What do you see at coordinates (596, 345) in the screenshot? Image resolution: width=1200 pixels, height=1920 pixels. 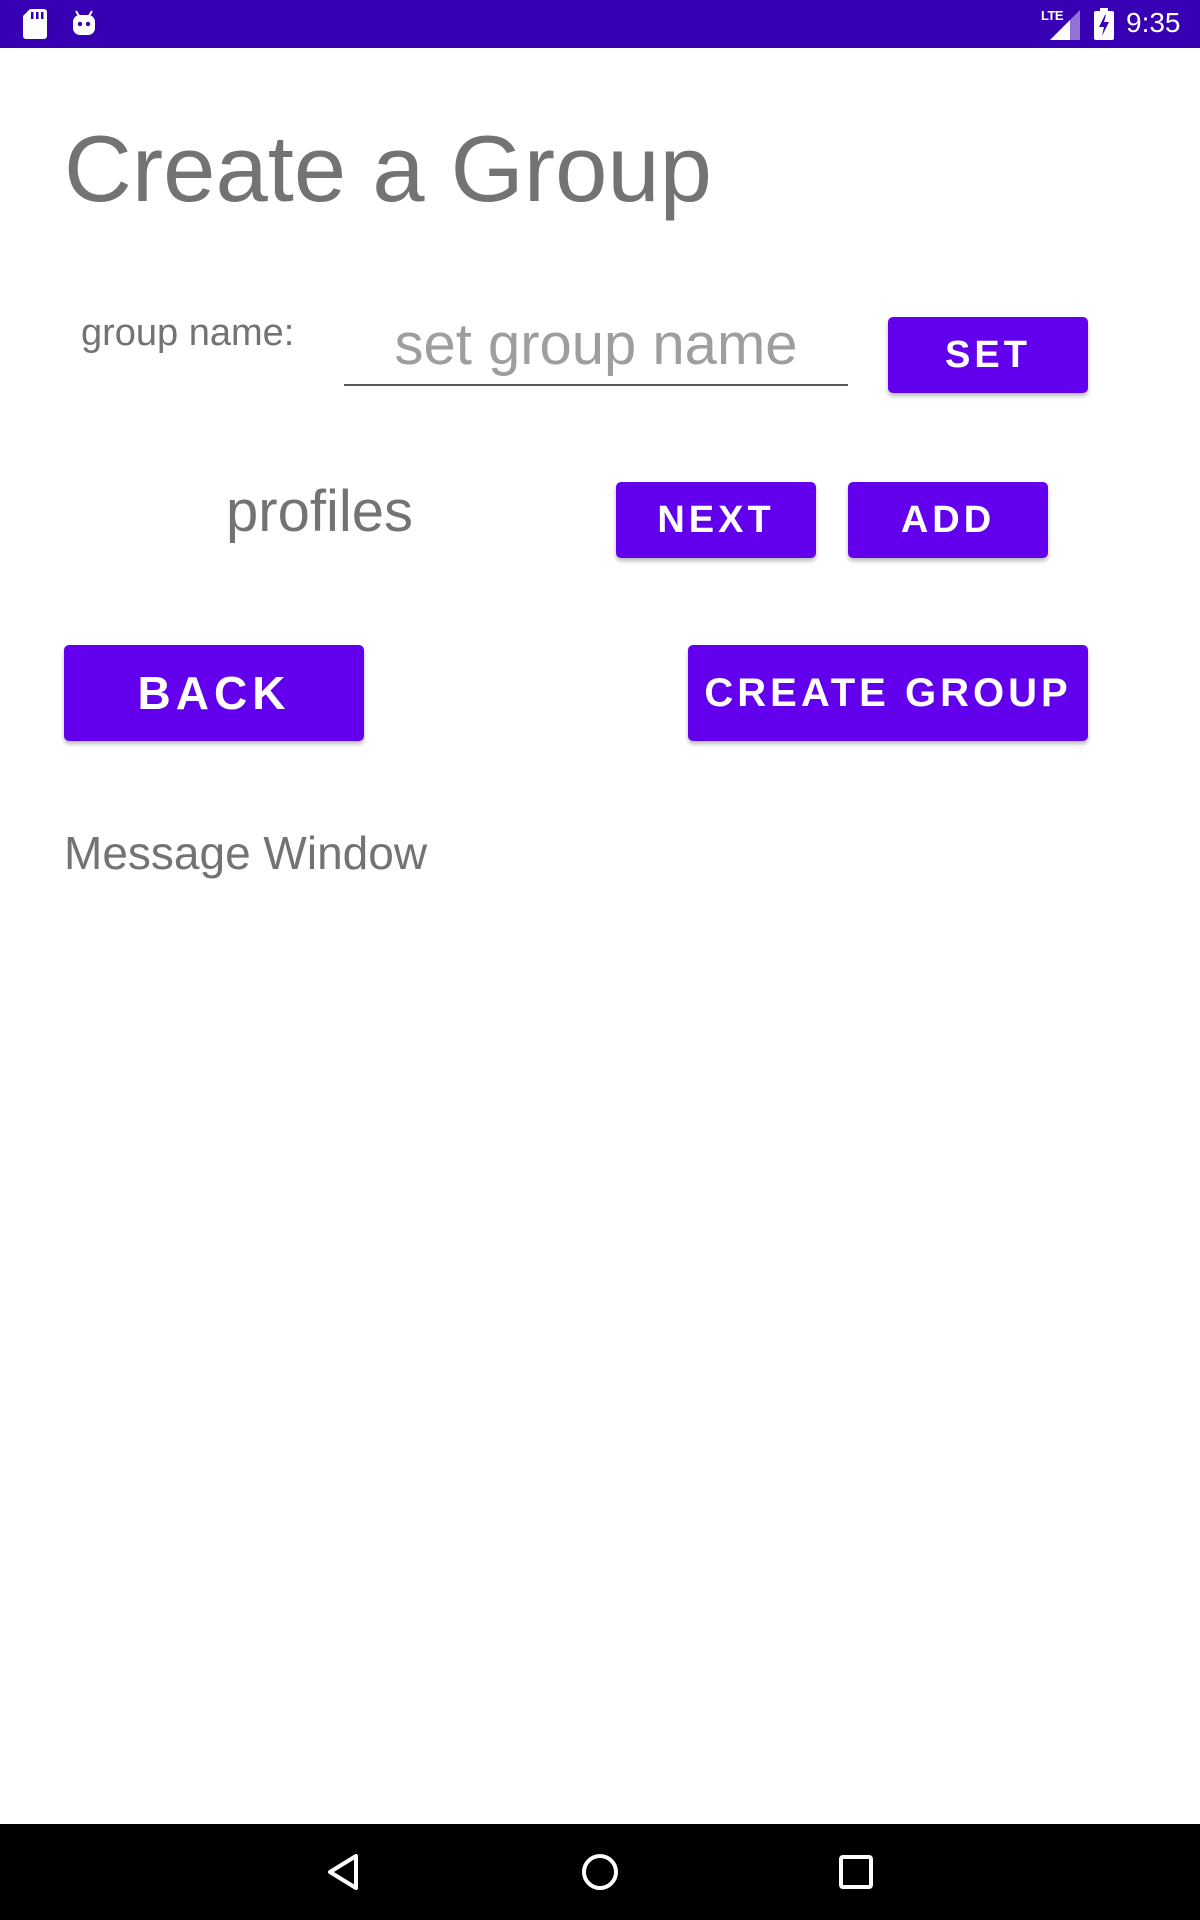 I see `group-name-input` at bounding box center [596, 345].